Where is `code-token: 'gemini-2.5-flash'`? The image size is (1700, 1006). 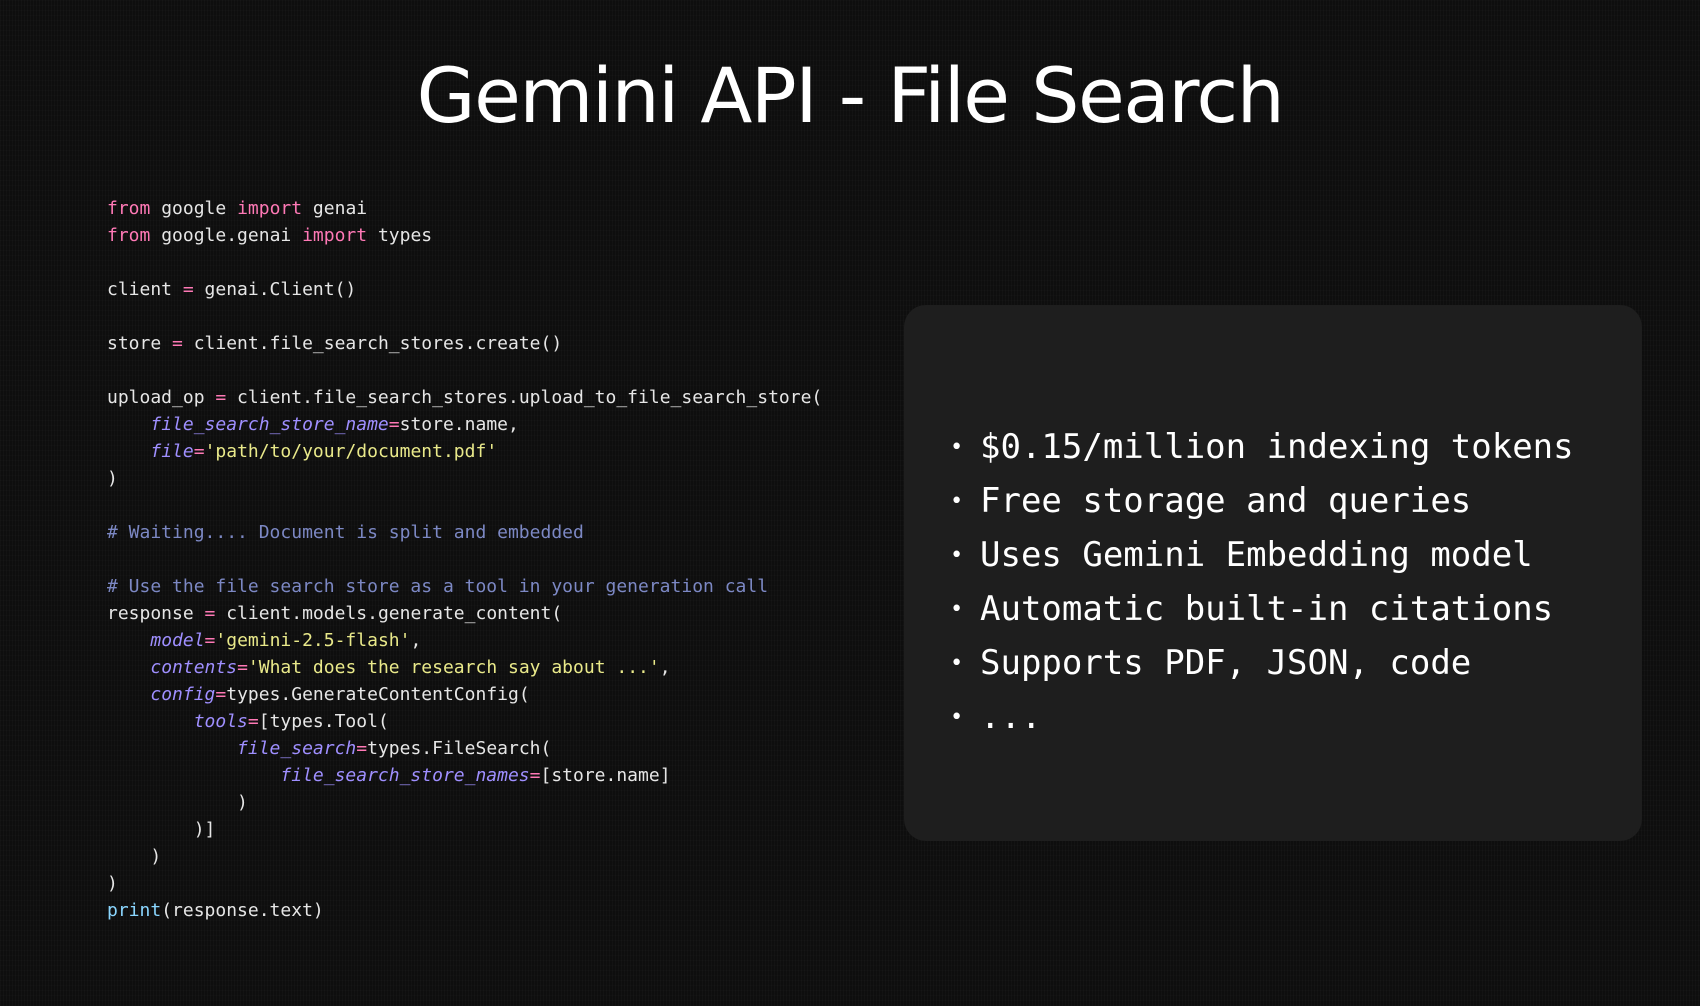
code-token: 'gemini-2.5-flash' is located at coordinates (313, 640).